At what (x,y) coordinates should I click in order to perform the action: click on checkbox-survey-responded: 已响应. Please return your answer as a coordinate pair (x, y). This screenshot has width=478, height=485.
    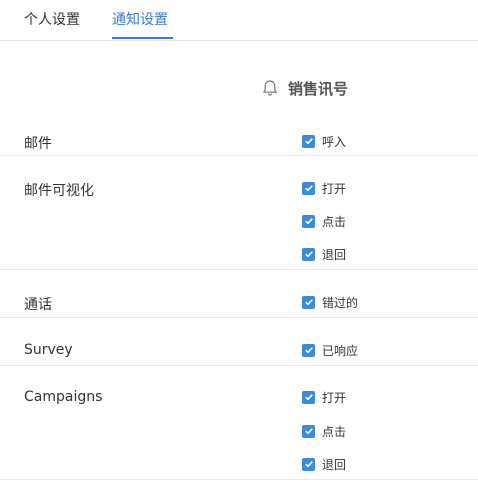
    Looking at the image, I should click on (330, 350).